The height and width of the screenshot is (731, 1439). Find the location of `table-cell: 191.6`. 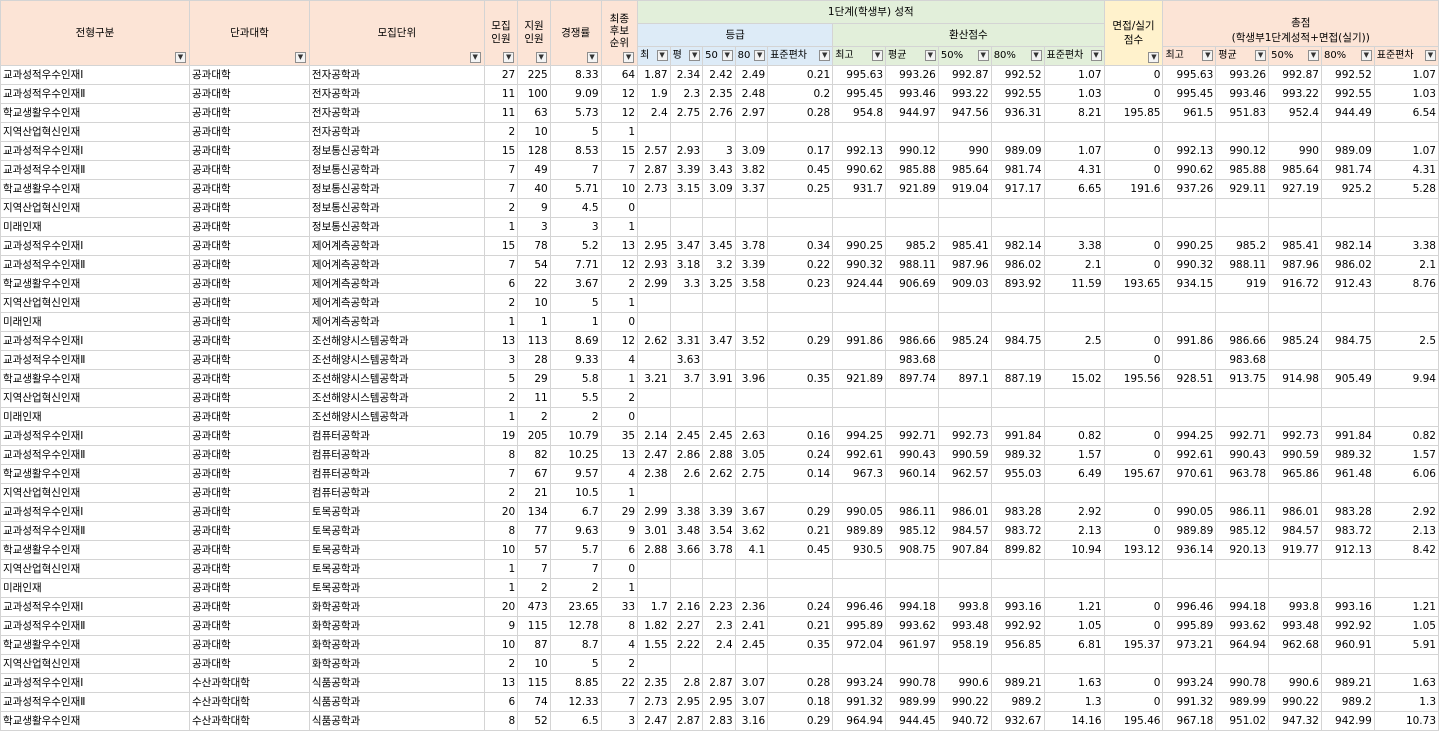

table-cell: 191.6 is located at coordinates (1133, 189).